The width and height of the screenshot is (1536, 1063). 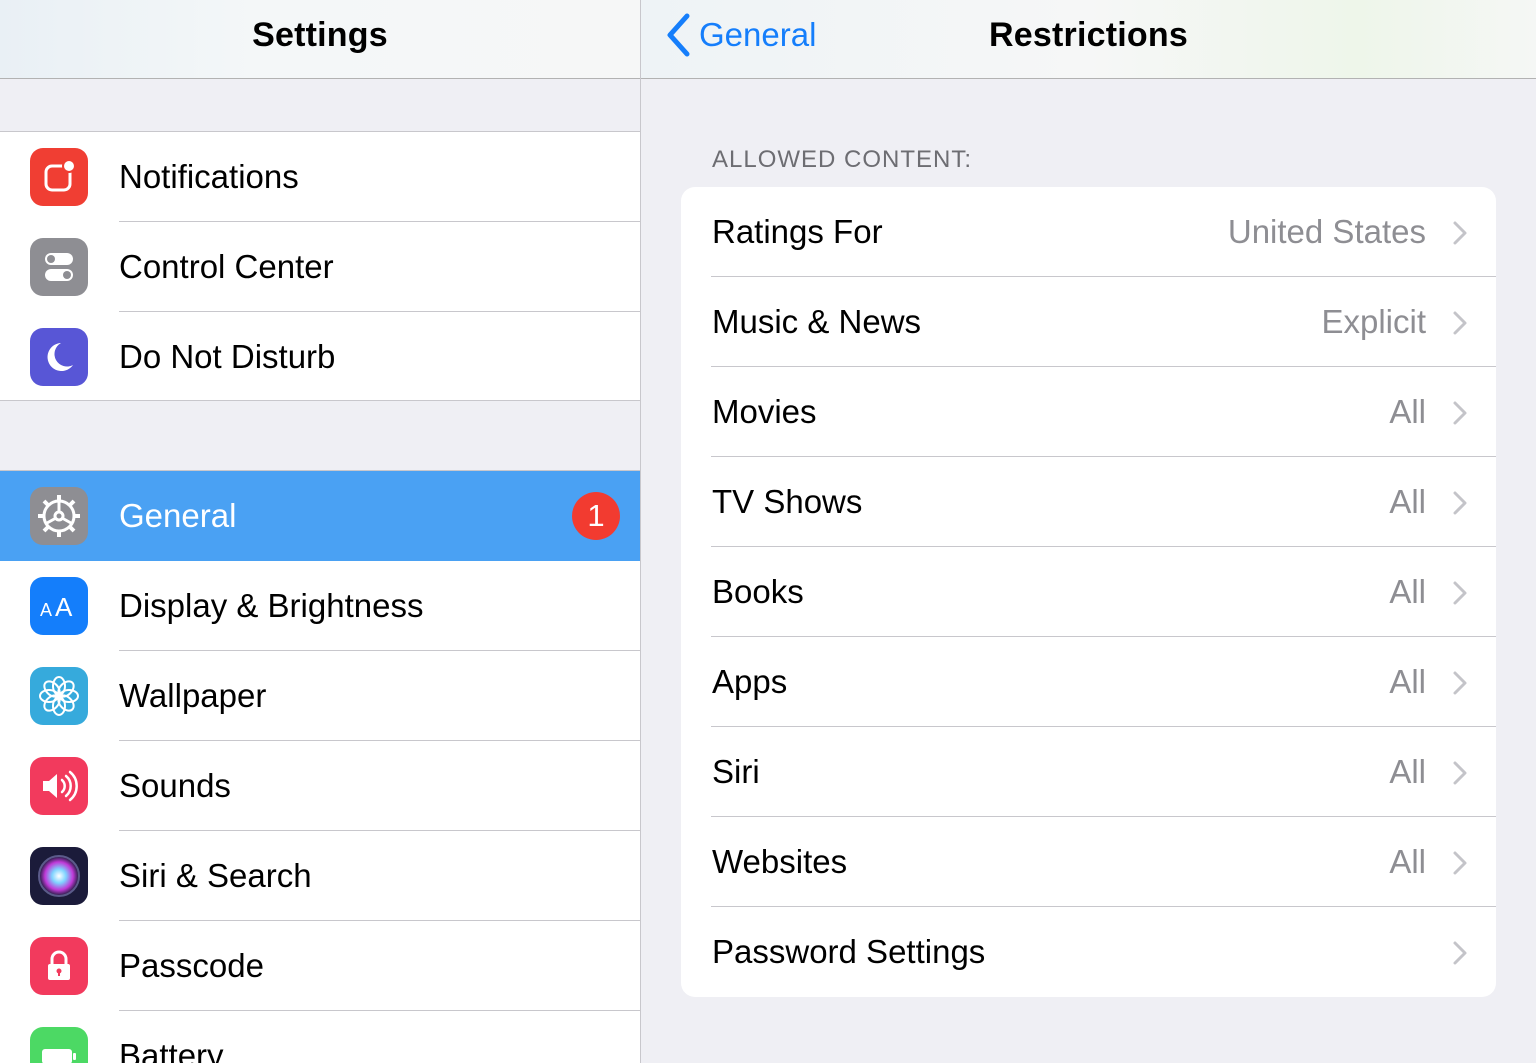 I want to click on settings-item-notifications: Notifications, so click(x=320, y=177).